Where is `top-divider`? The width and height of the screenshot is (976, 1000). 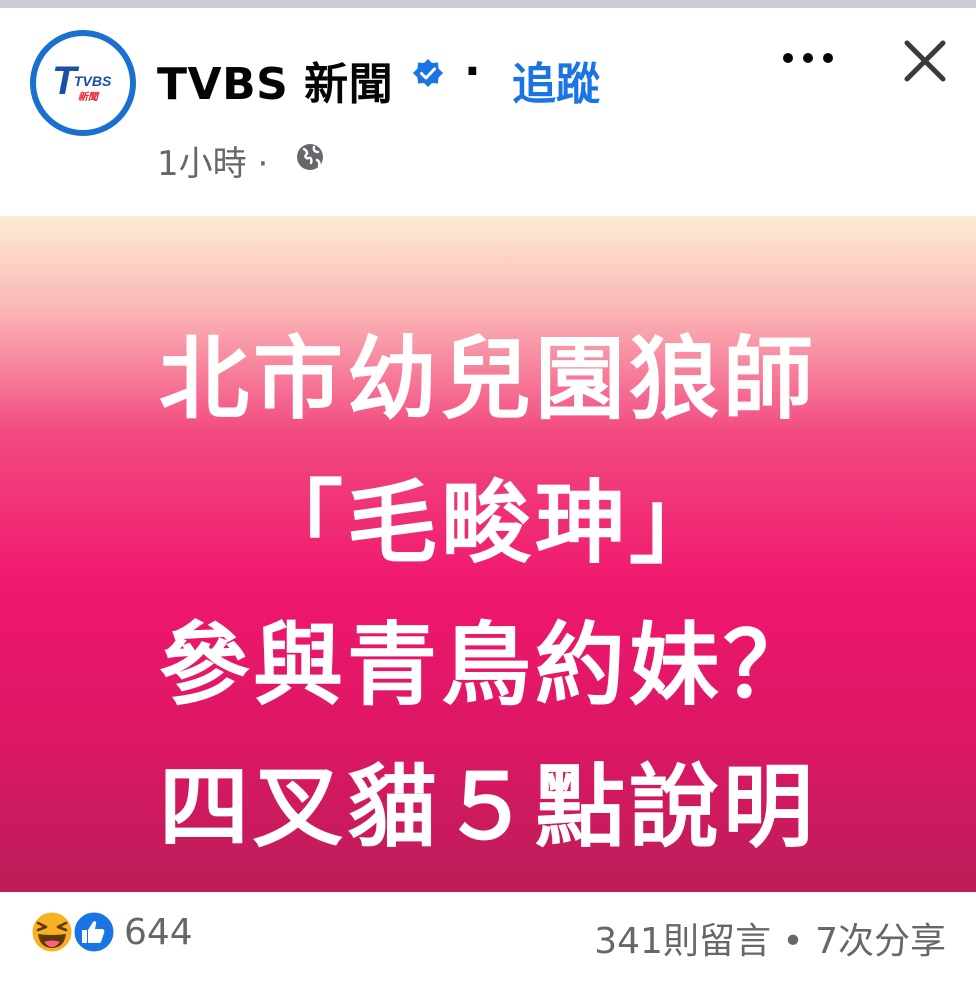
top-divider is located at coordinates (488, 4).